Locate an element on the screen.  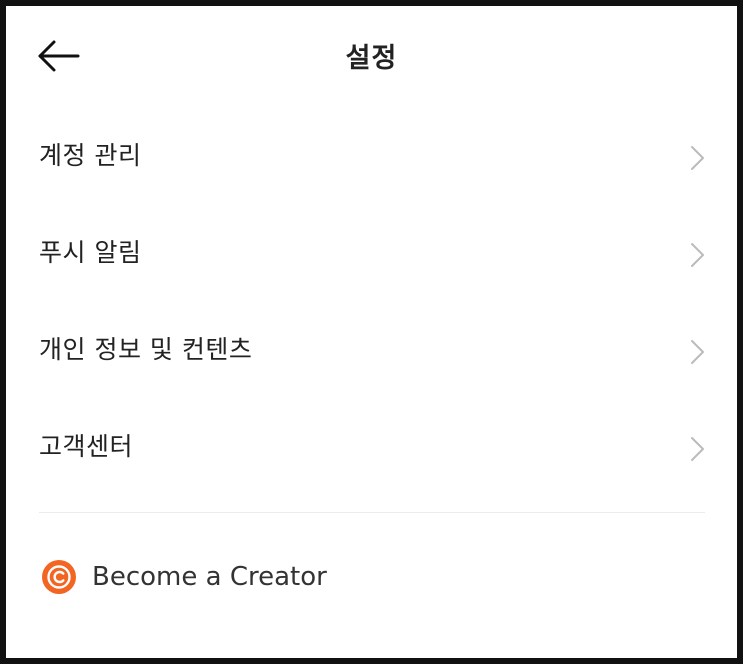
section-divider is located at coordinates (372, 512).